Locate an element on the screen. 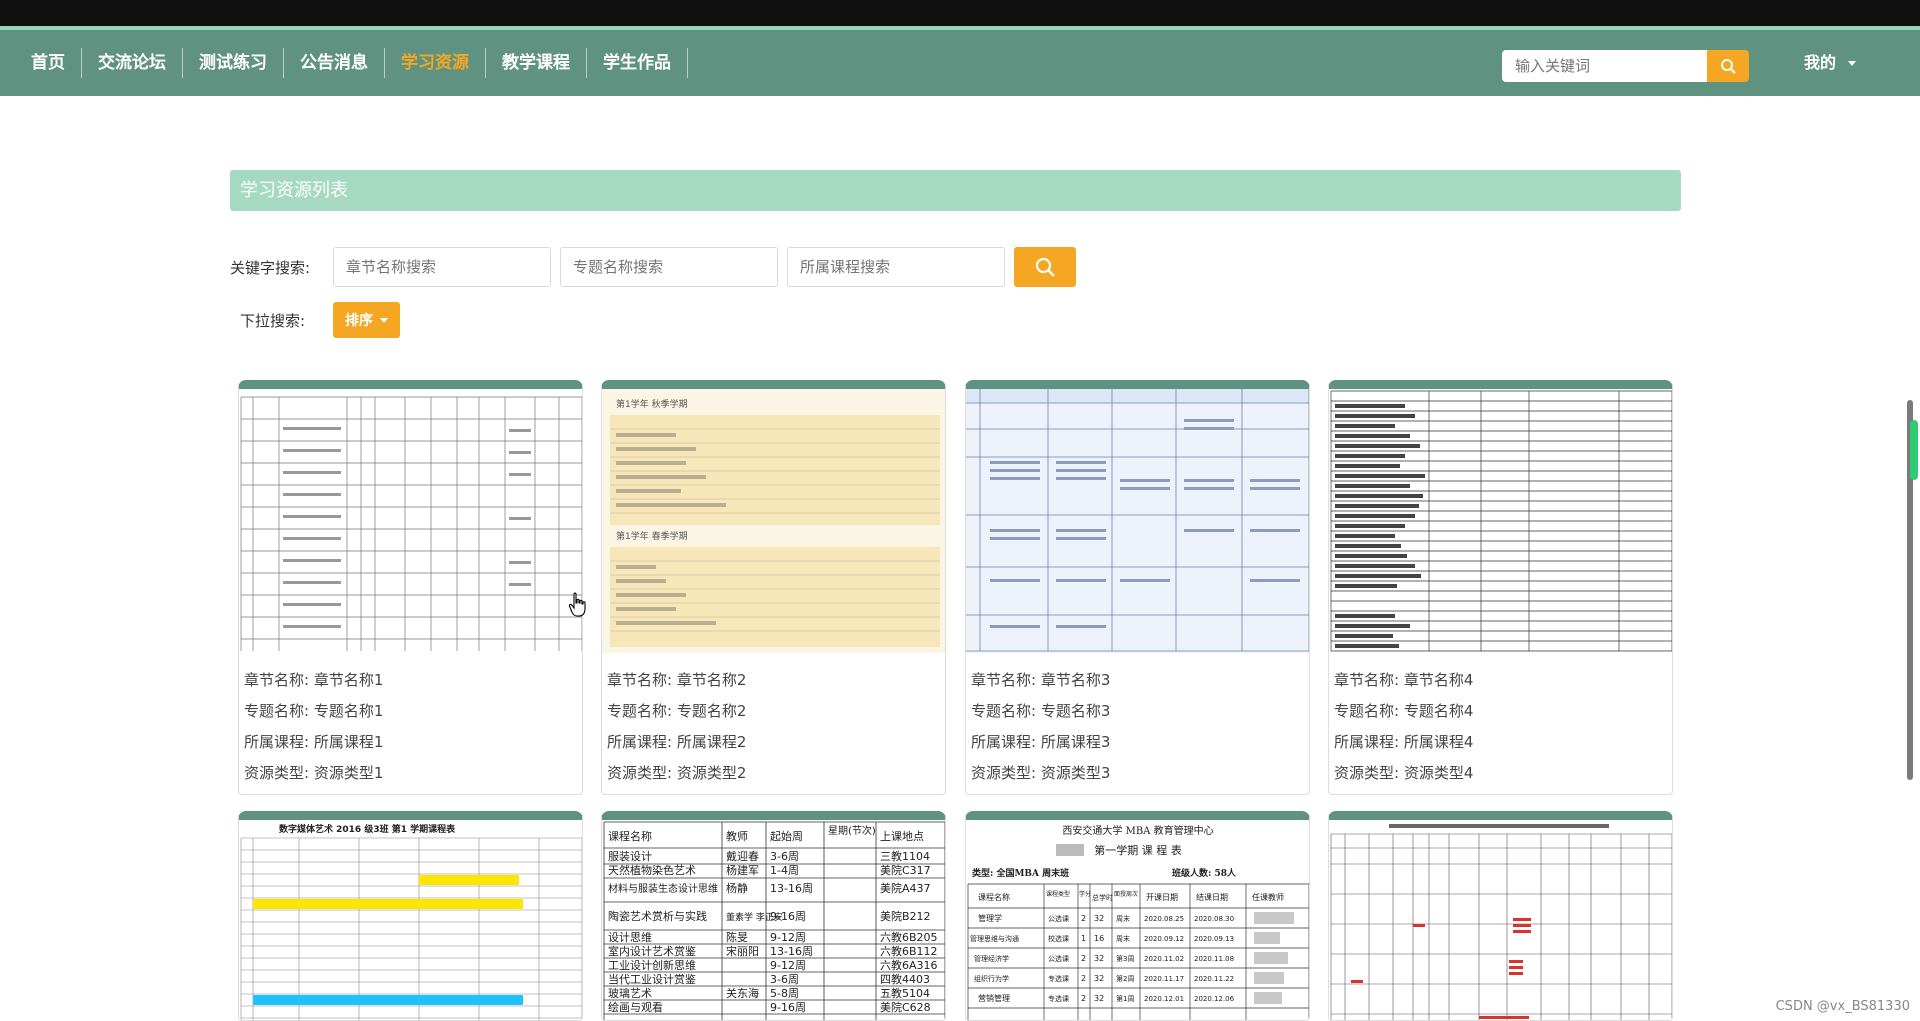  thumb-header-day: 星期(节次) is located at coordinates (852, 830).